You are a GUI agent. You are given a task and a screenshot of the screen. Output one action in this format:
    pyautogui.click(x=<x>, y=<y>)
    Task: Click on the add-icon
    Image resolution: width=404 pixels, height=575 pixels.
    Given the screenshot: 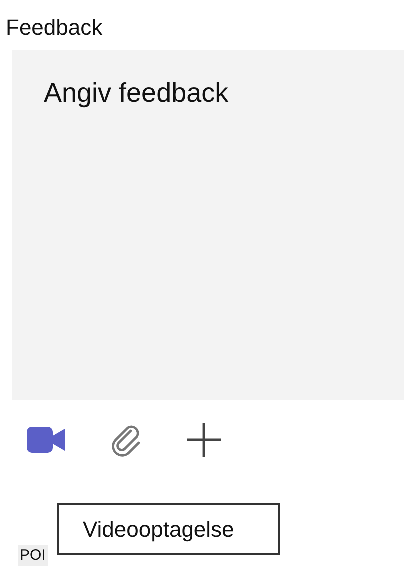 What is the action you would take?
    pyautogui.click(x=204, y=440)
    